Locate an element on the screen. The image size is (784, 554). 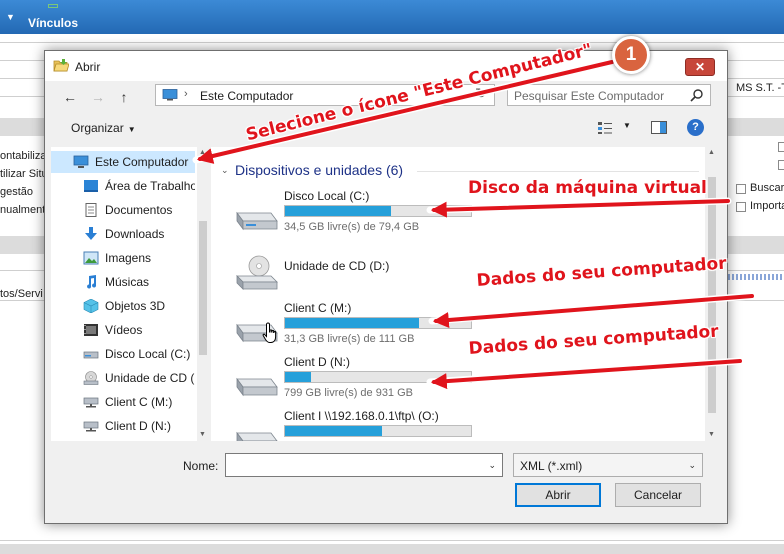
up-arrow-icon: ↑ is located at coordinates (124, 97).